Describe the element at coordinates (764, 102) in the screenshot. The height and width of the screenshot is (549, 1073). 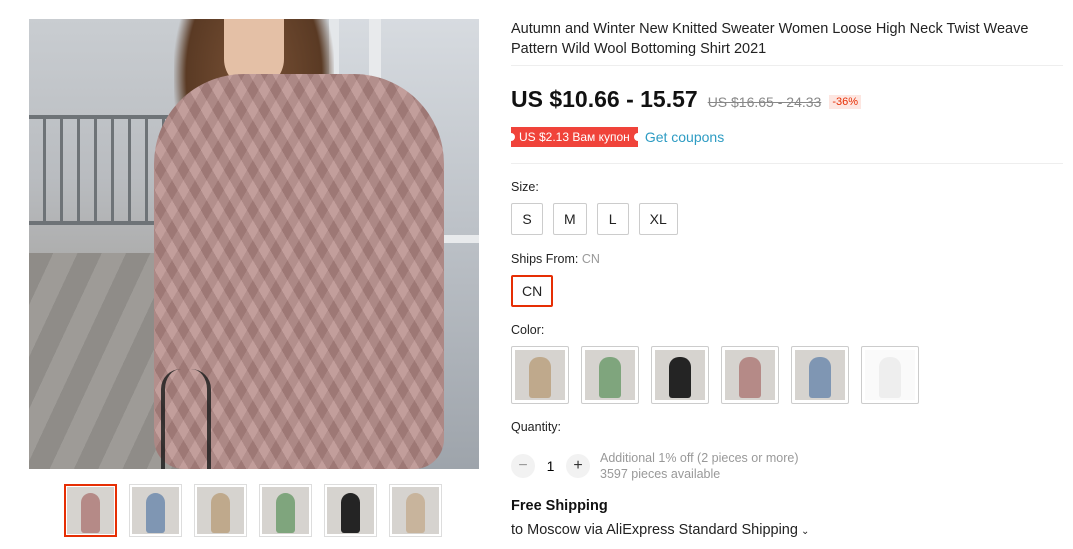
I see `original-price: US $16.65 - 24.33` at that location.